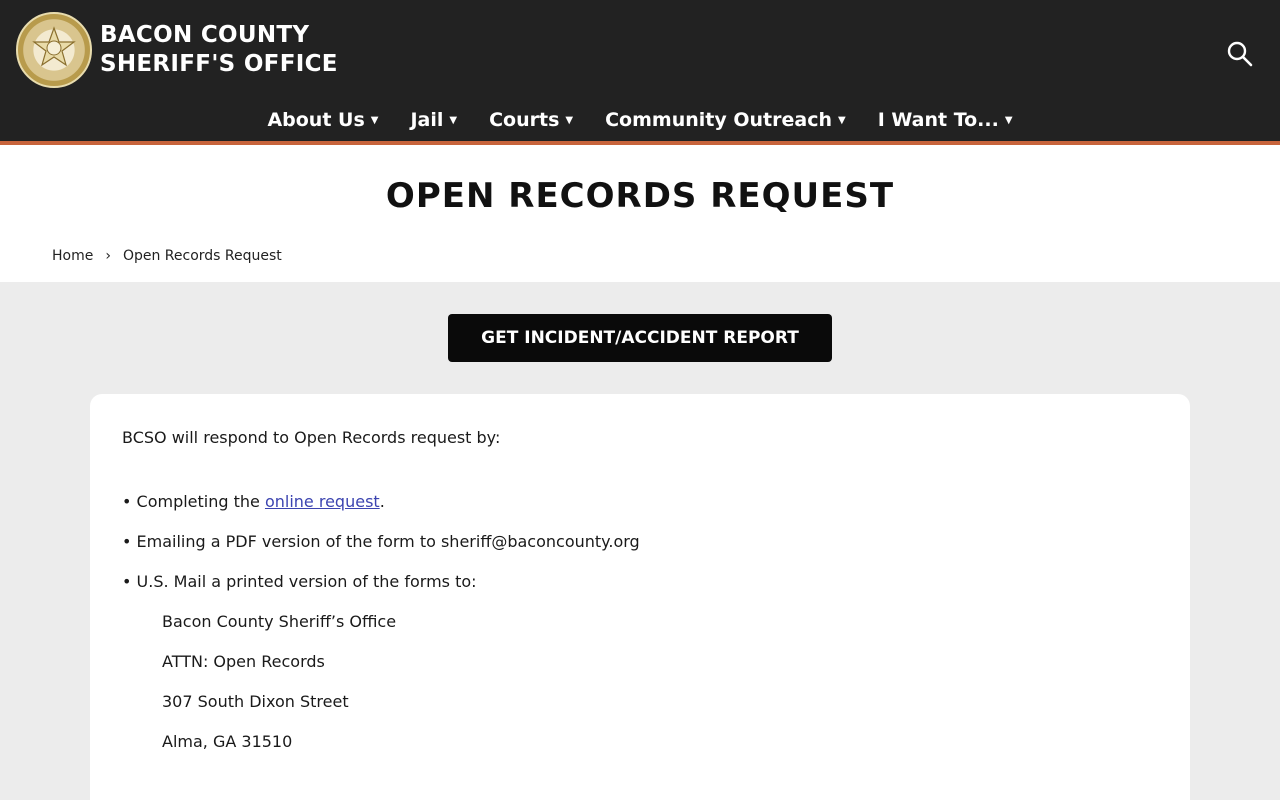 The image size is (1280, 800). Describe the element at coordinates (316, 120) in the screenshot. I see `nav-about-us-label: About Us` at that location.